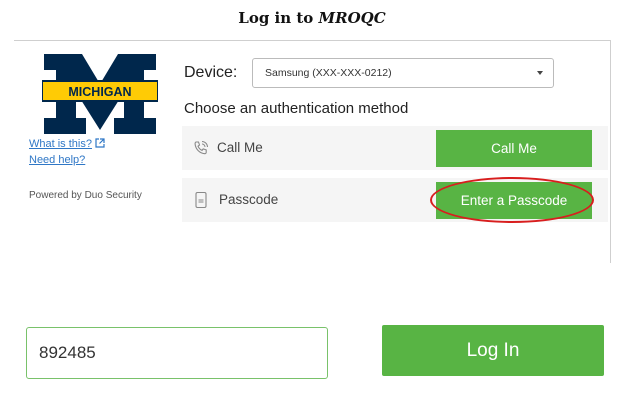 The height and width of the screenshot is (397, 624). What do you see at coordinates (57, 160) in the screenshot?
I see `need-help-link: Need help?` at bounding box center [57, 160].